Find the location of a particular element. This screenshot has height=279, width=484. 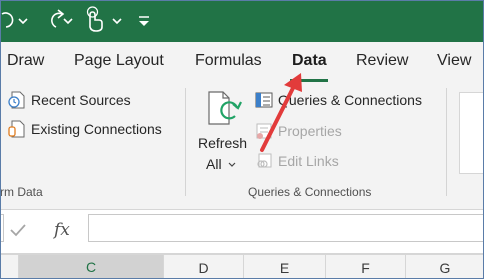

column-headers: C D E F G is located at coordinates (242, 266).